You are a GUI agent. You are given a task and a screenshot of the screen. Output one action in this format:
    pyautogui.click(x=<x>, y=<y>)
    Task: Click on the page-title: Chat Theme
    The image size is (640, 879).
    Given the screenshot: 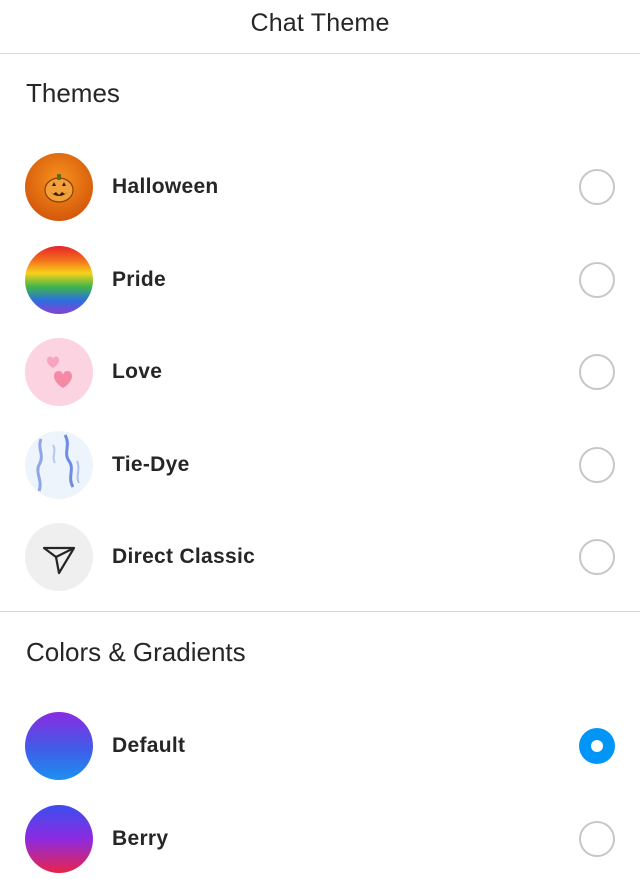 What is the action you would take?
    pyautogui.click(x=320, y=23)
    